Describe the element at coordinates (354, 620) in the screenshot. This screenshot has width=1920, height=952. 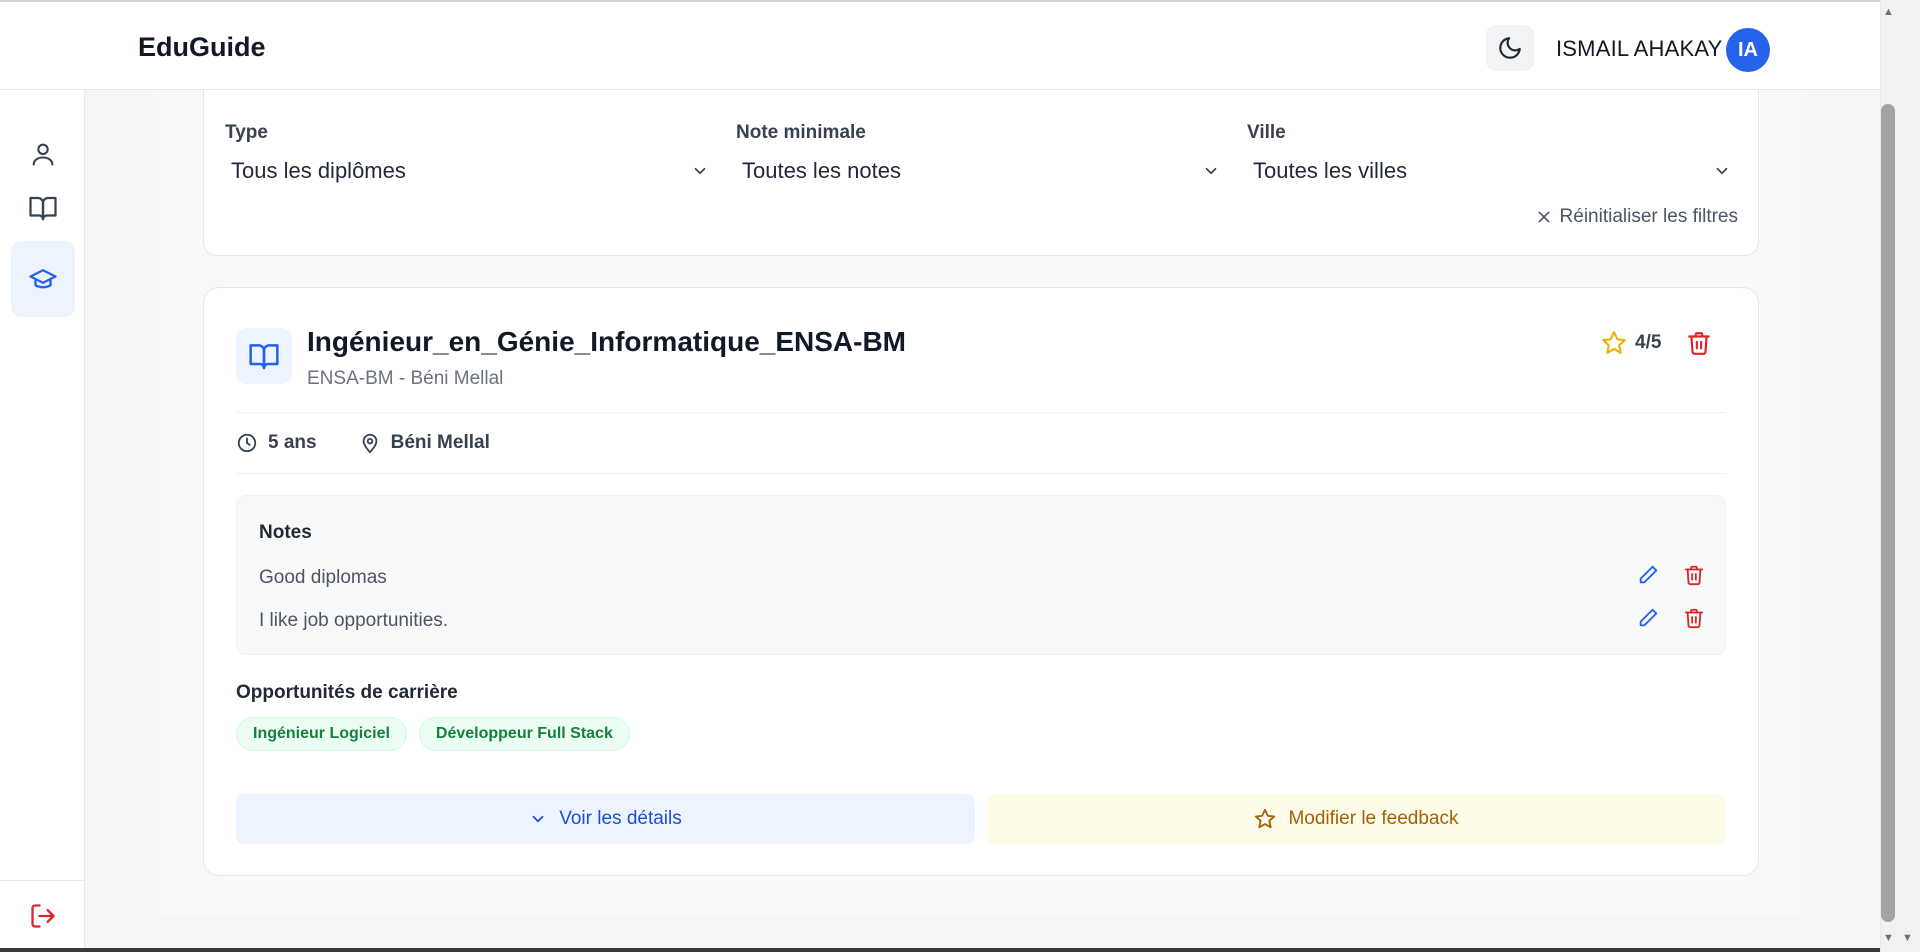
I see `note-text: I like job opportunities.` at that location.